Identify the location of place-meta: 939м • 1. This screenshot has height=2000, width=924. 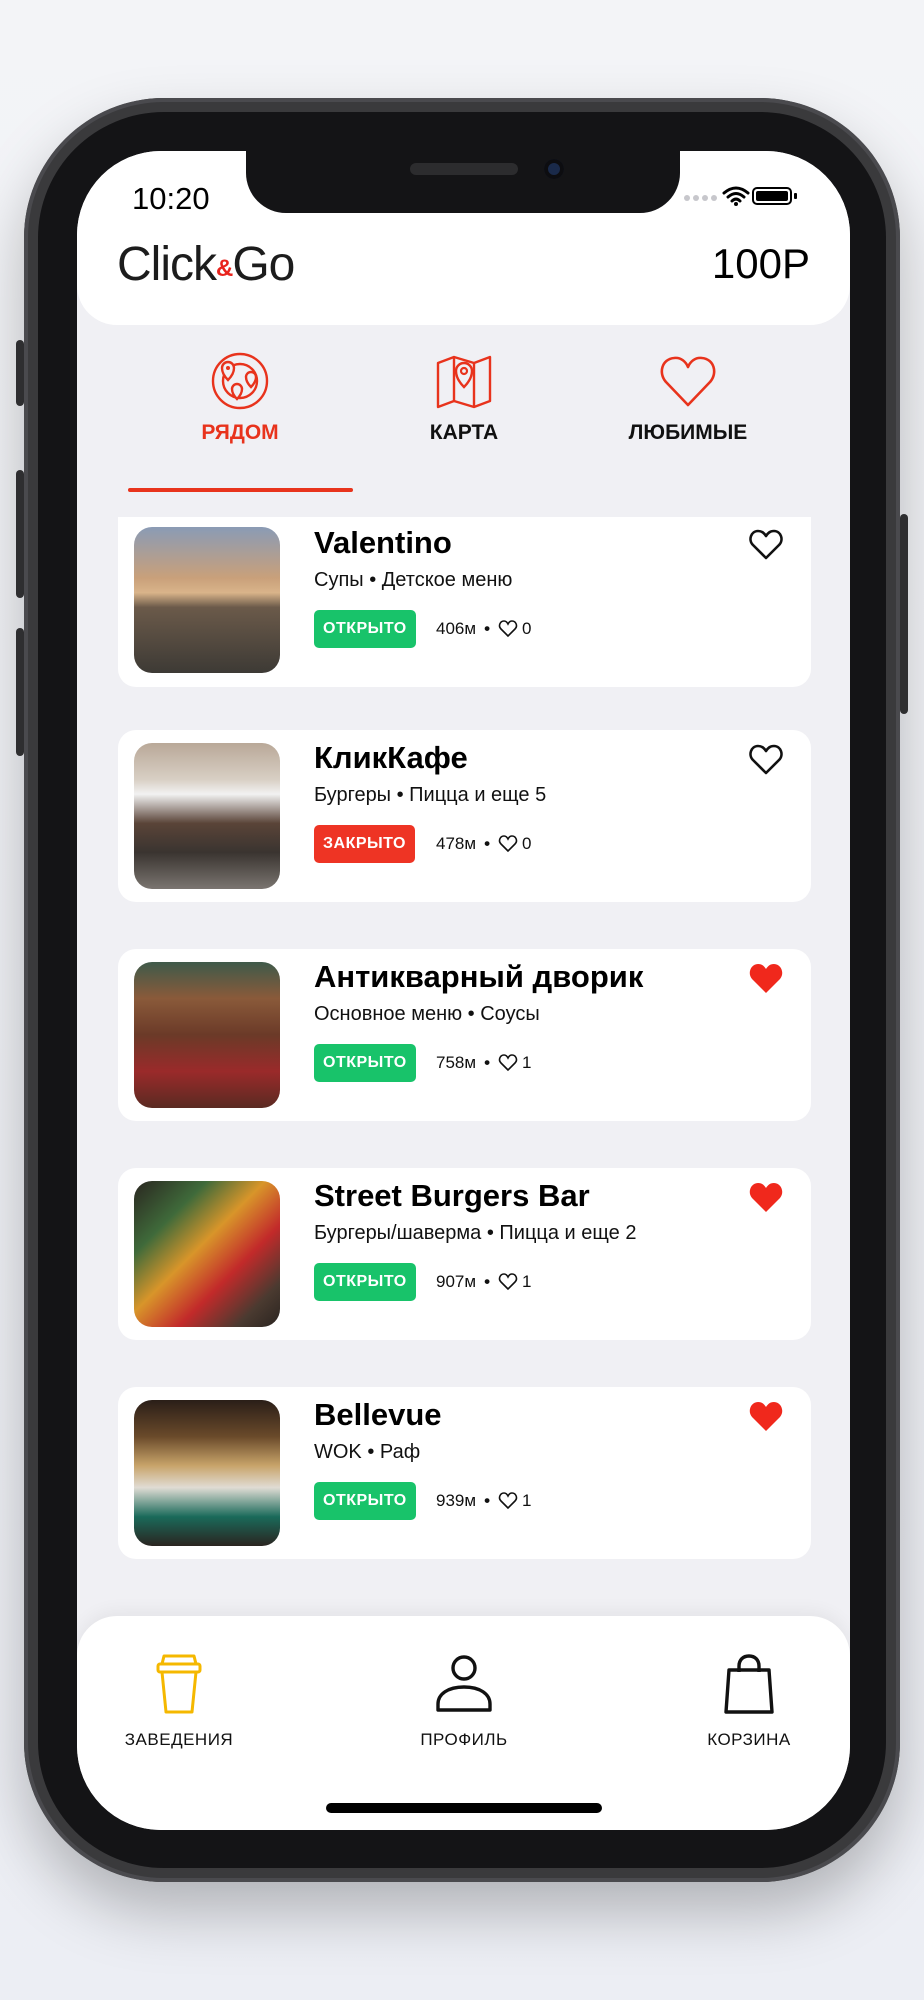
(483, 1501).